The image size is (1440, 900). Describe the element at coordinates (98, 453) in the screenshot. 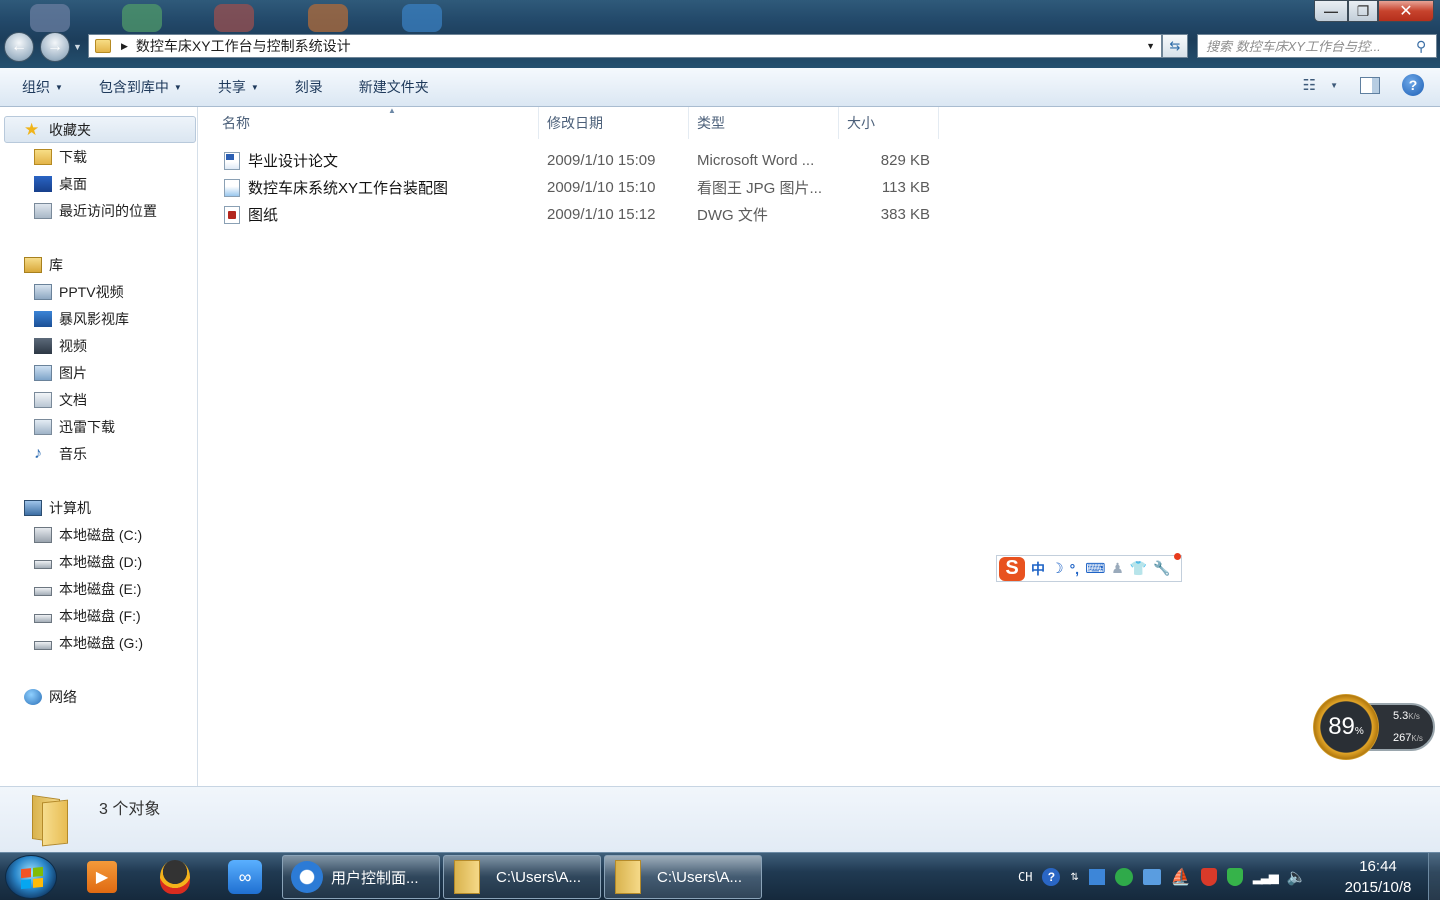

I see `nav-library-music: ♪ 音乐` at that location.